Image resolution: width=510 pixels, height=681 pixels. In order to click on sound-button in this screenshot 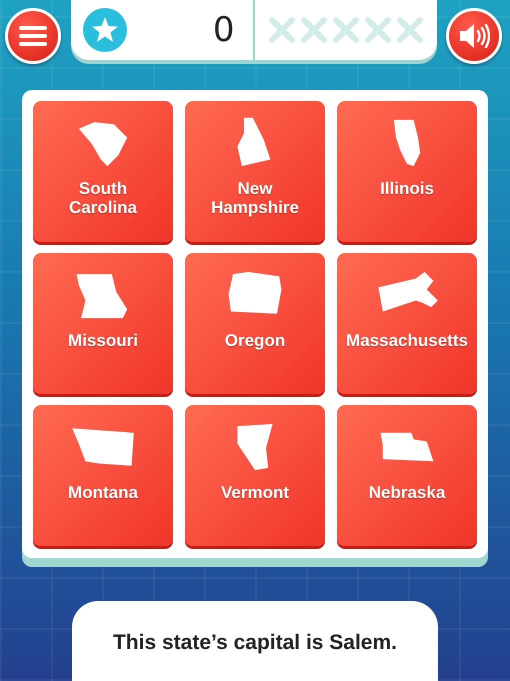, I will do `click(474, 36)`.